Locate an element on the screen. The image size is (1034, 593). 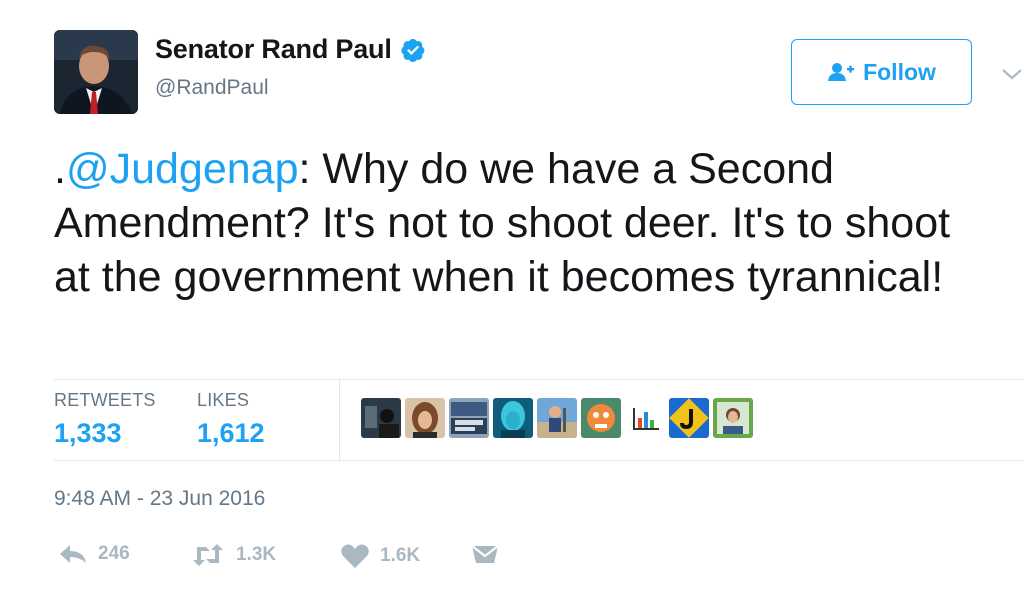
profile-photo is located at coordinates (96, 72).